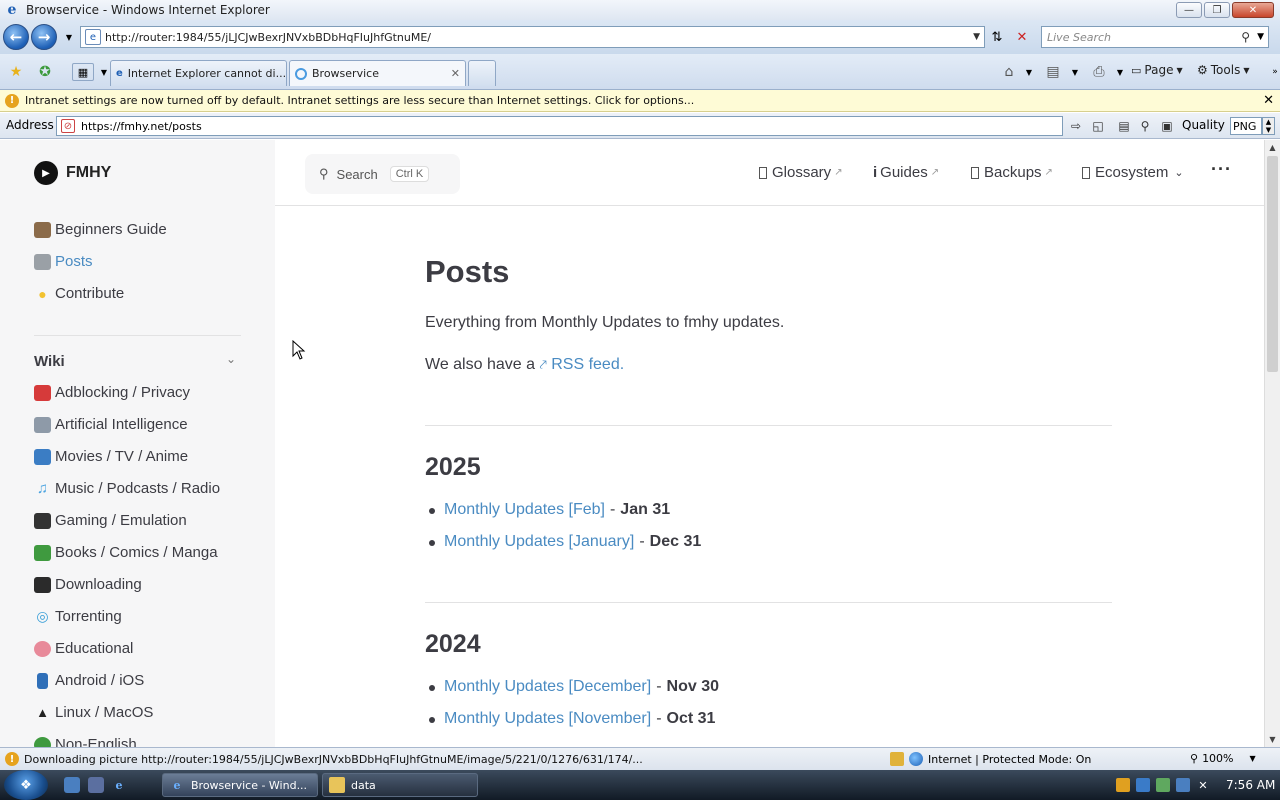 The width and height of the screenshot is (1280, 800). I want to click on music-note-icon: ♫, so click(42, 488).